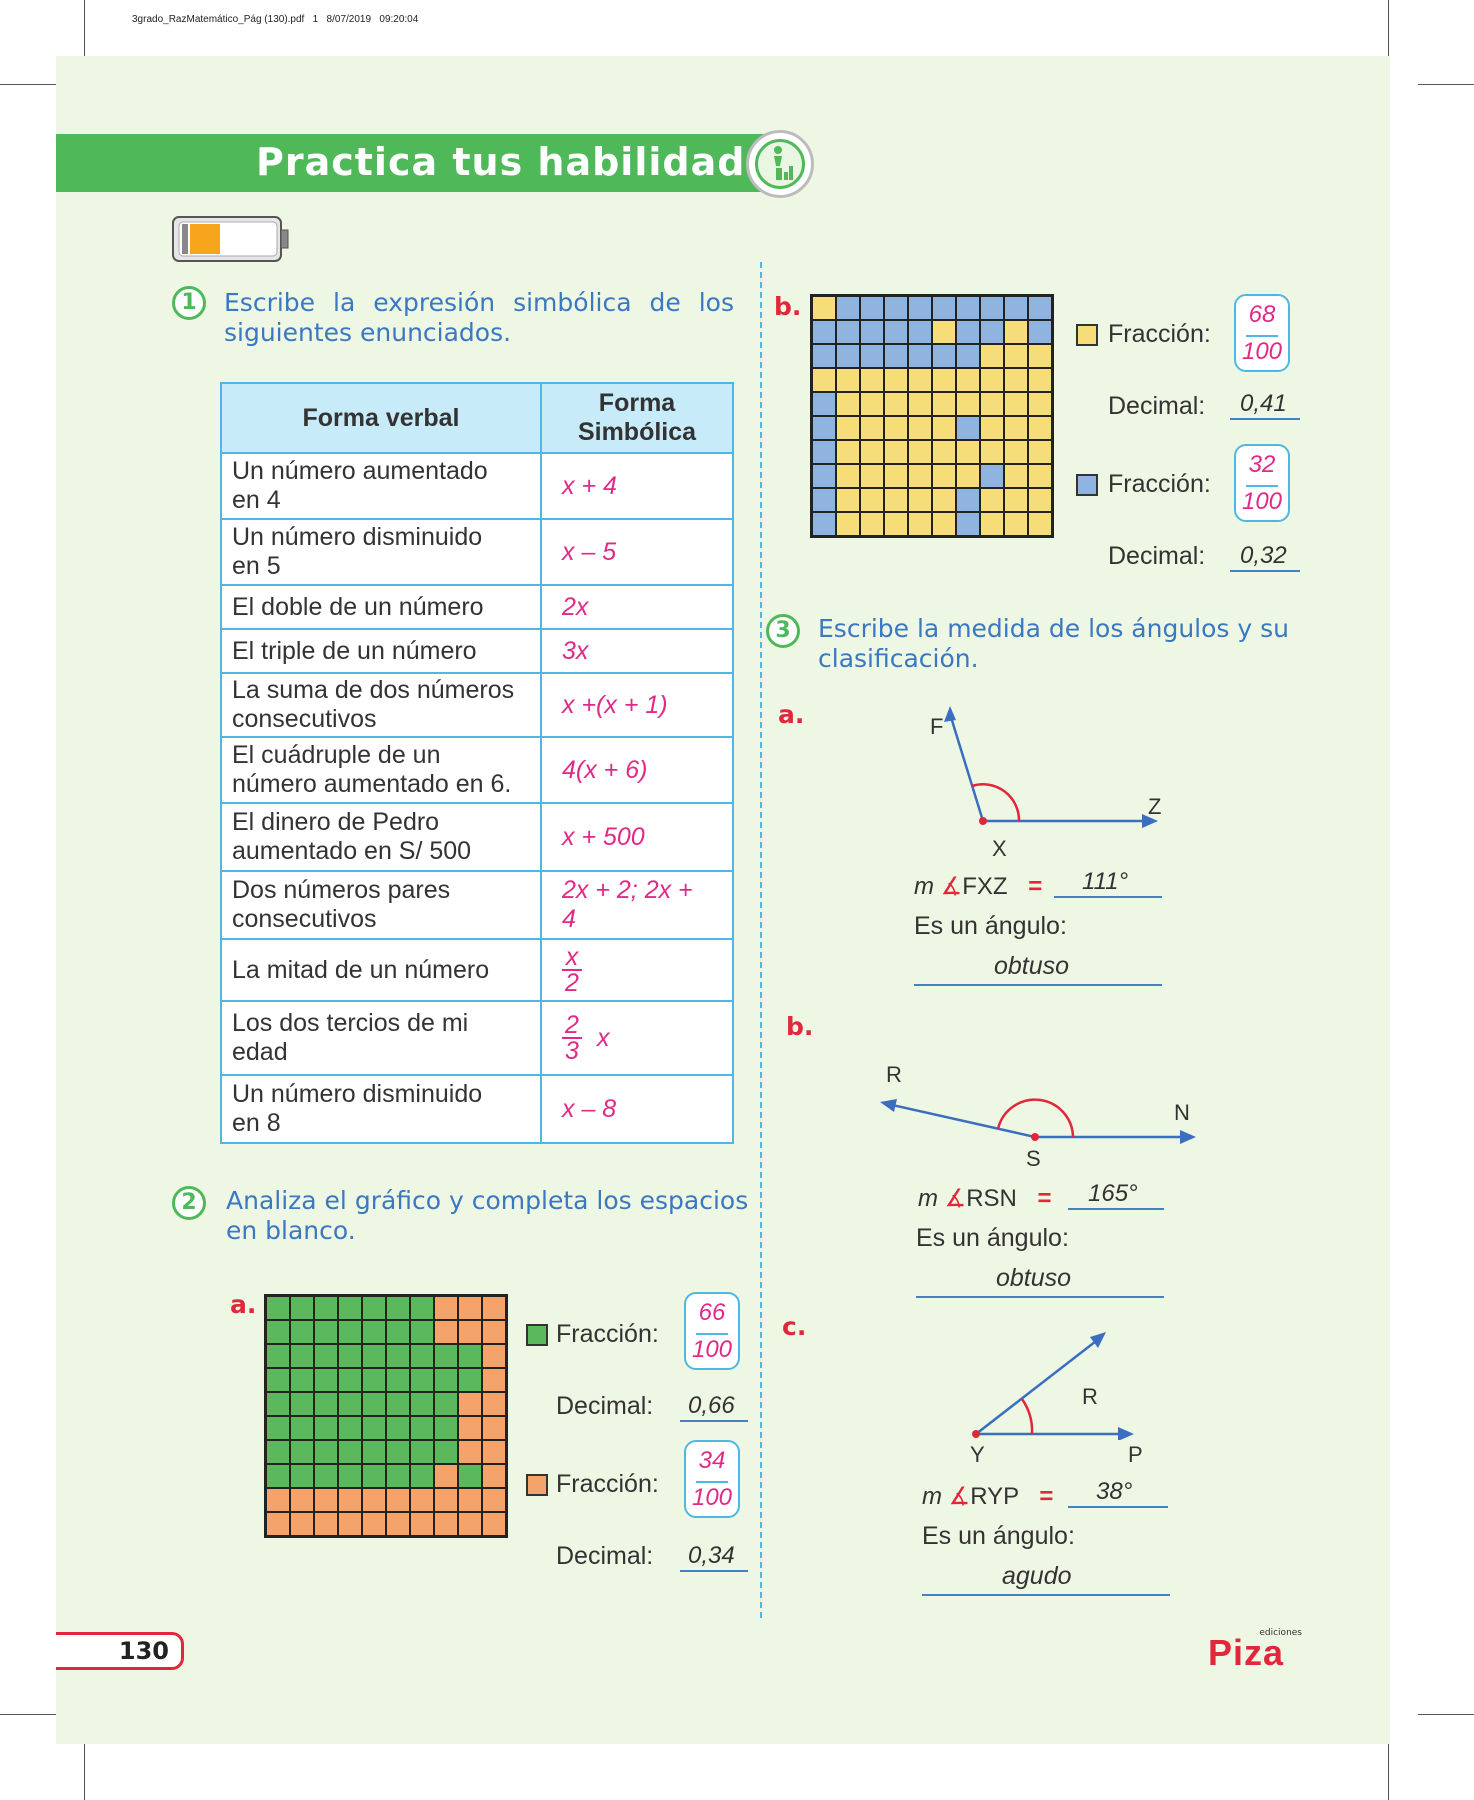  What do you see at coordinates (1446, 84) in the screenshot?
I see `crop-mark` at bounding box center [1446, 84].